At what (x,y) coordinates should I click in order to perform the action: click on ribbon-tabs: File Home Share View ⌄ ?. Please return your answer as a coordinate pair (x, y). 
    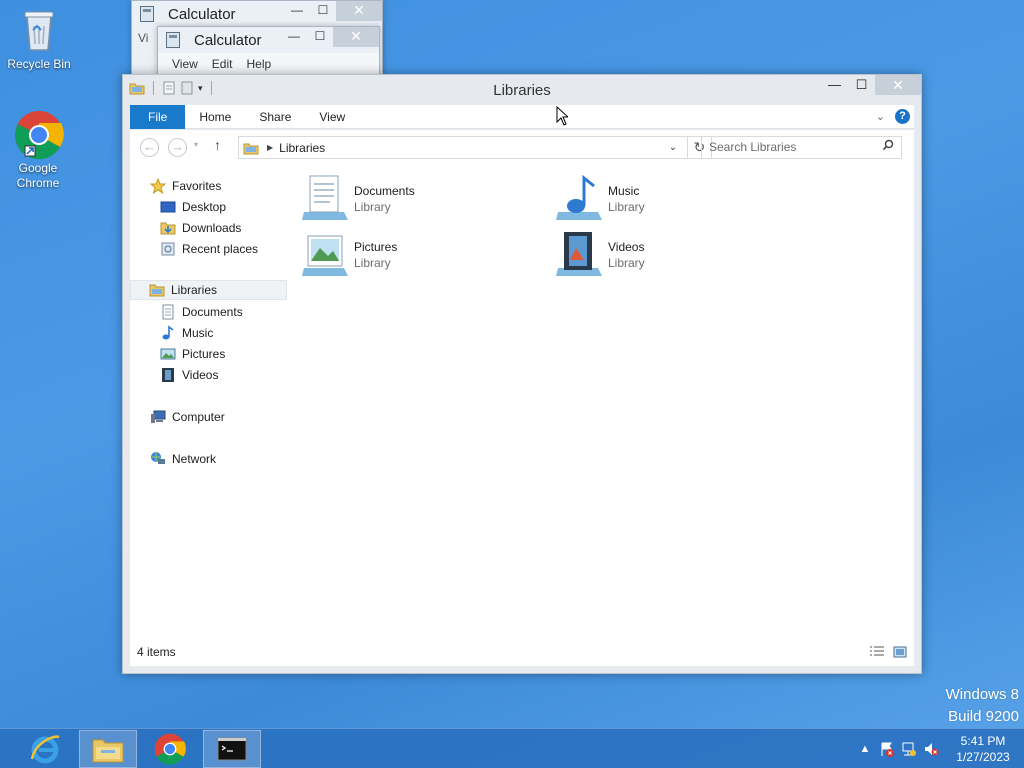
    Looking at the image, I should click on (522, 116).